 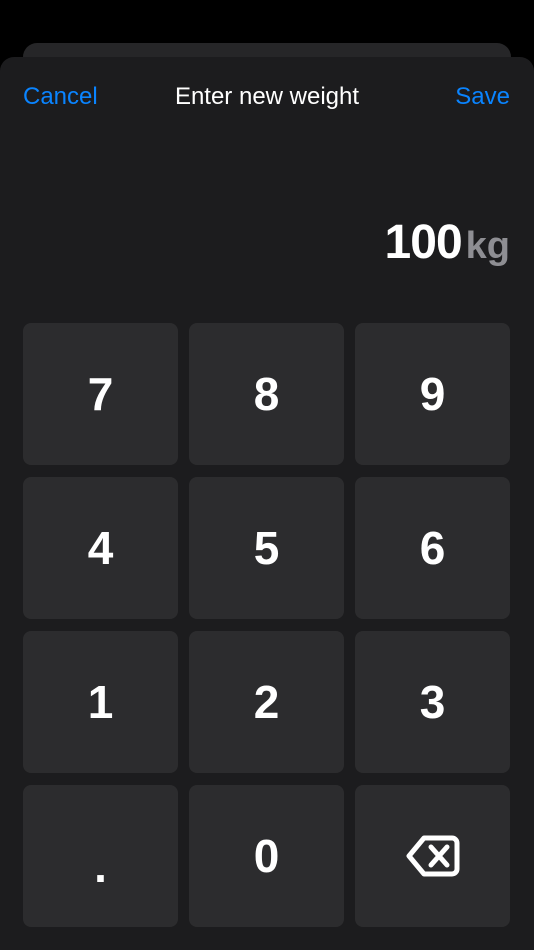 What do you see at coordinates (60, 97) in the screenshot?
I see `cancel-button: Cancel` at bounding box center [60, 97].